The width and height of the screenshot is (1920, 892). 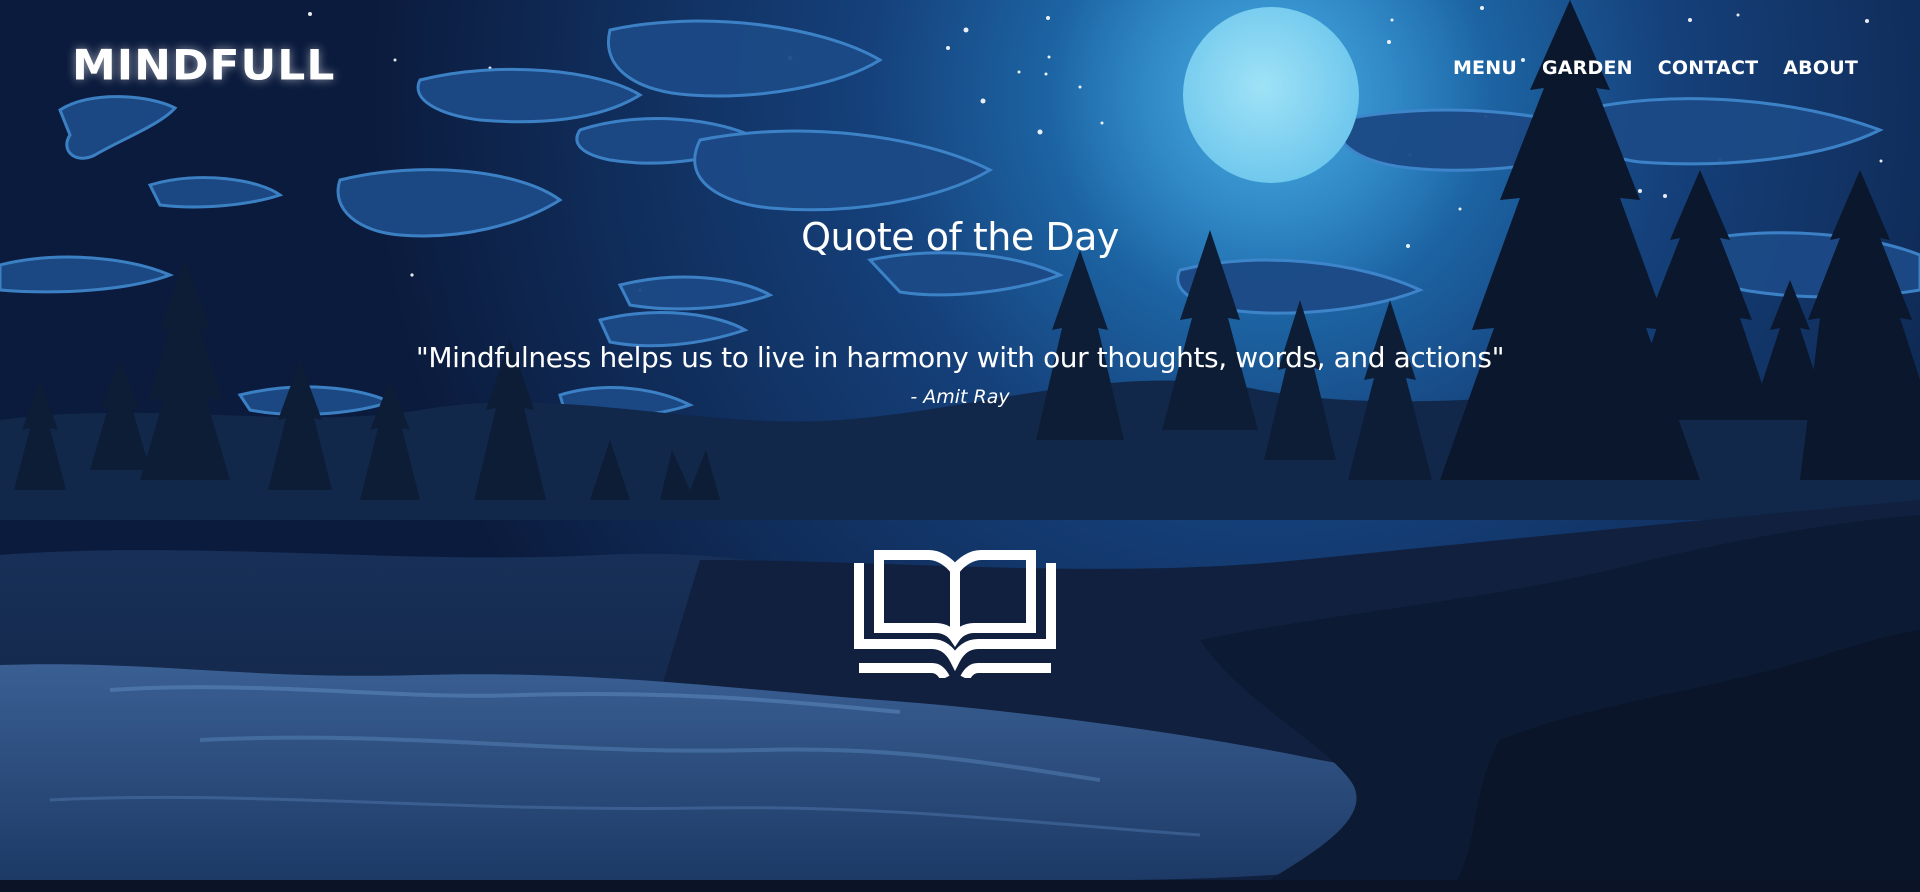 What do you see at coordinates (1655, 68) in the screenshot?
I see `nav-list: MENU GARDEN CONTACT ABOUT` at bounding box center [1655, 68].